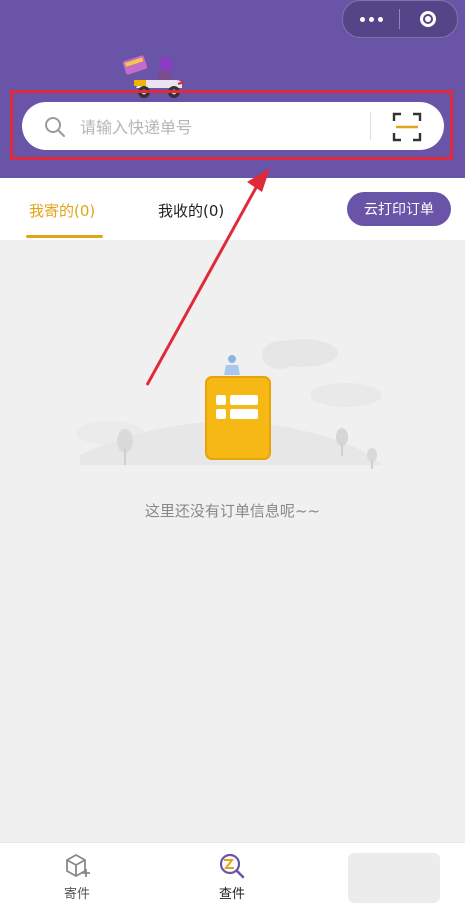 The image size is (465, 910). I want to click on empty-state-text: 这里还没有订单信息呢~~, so click(232, 511).